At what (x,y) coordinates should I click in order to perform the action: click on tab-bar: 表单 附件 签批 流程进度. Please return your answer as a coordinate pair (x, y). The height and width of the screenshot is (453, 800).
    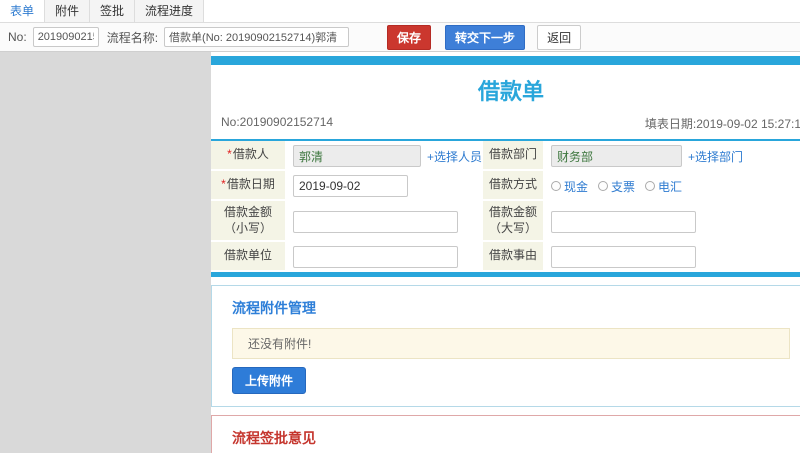
    Looking at the image, I should click on (400, 11).